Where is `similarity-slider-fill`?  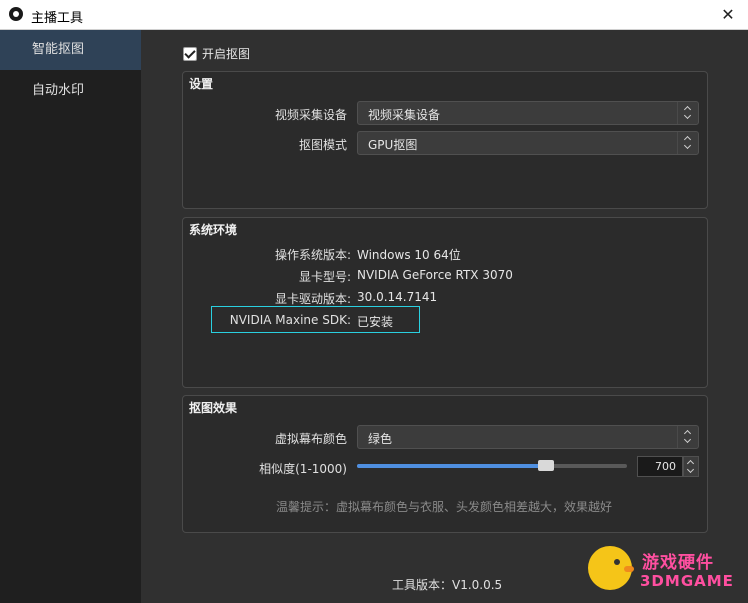 similarity-slider-fill is located at coordinates (451, 466).